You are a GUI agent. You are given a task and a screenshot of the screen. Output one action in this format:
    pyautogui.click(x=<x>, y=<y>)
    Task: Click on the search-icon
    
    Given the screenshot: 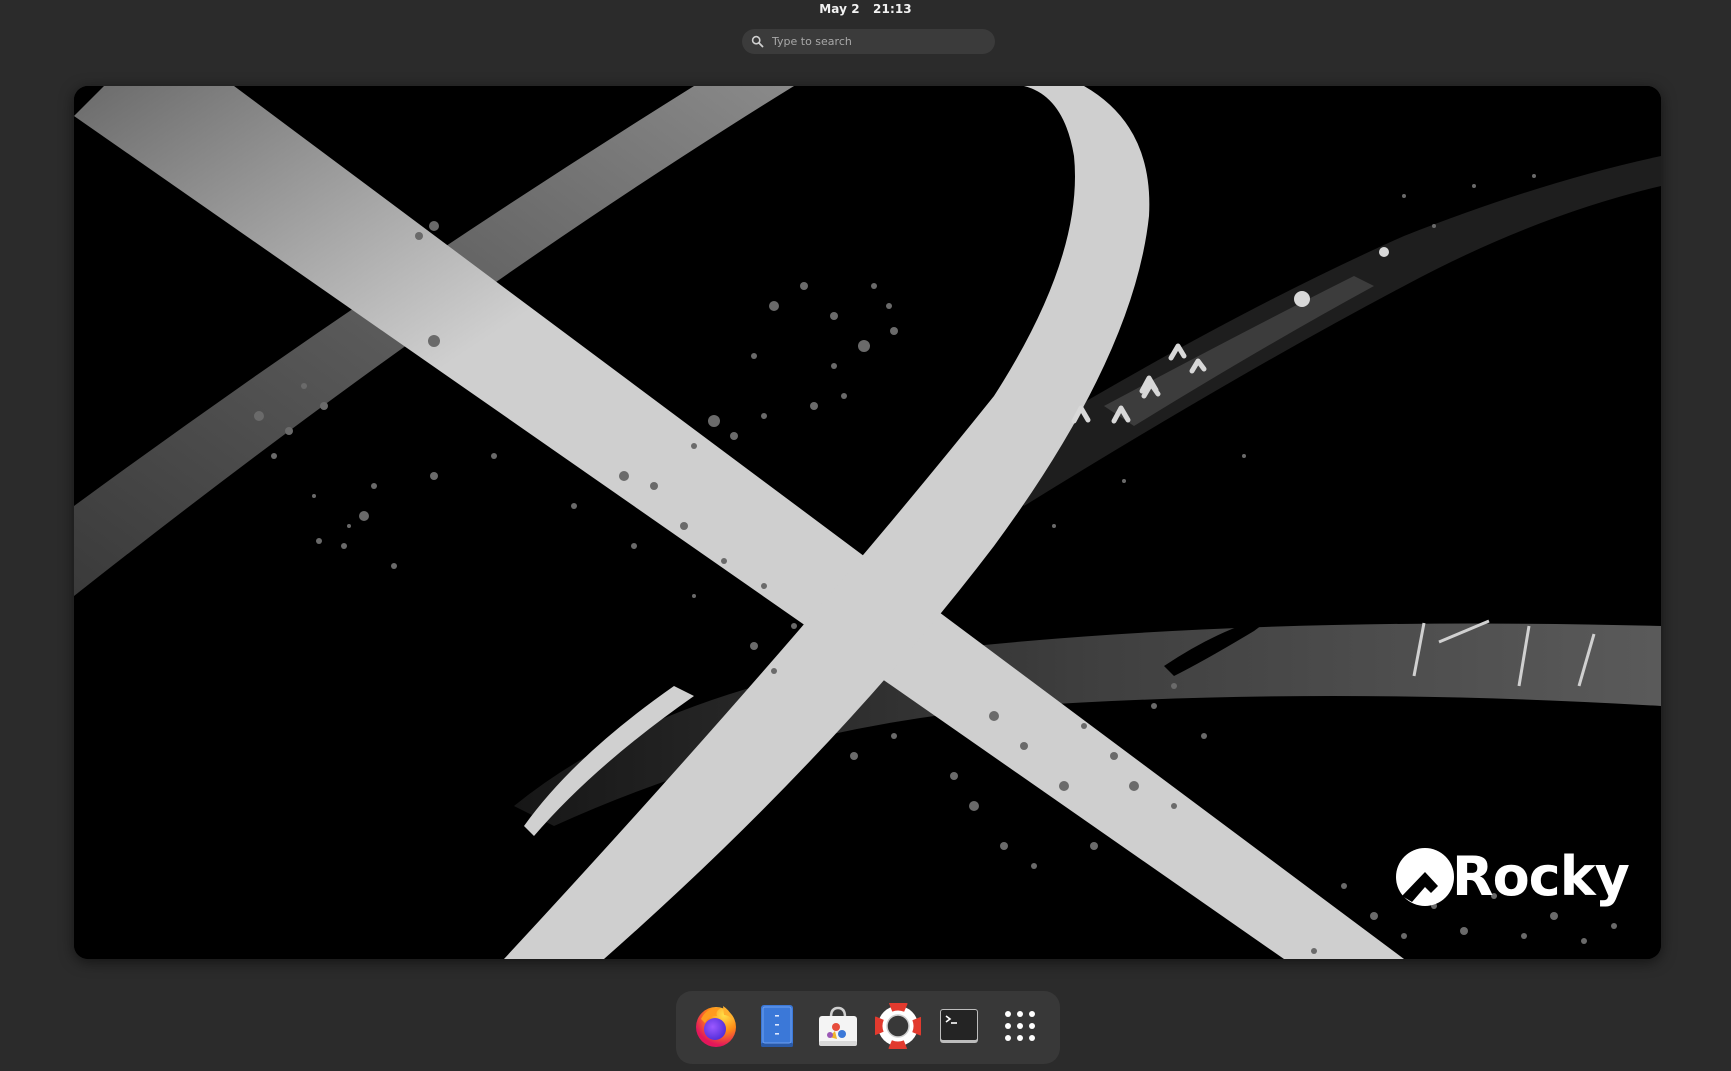 What is the action you would take?
    pyautogui.click(x=757, y=41)
    